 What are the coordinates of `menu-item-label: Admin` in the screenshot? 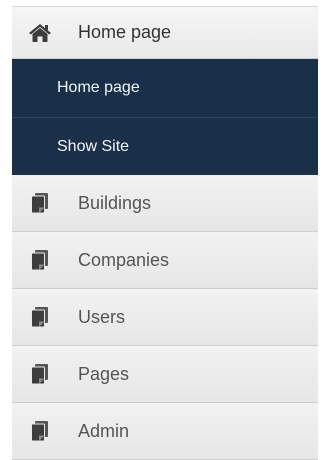 It's located at (104, 430).